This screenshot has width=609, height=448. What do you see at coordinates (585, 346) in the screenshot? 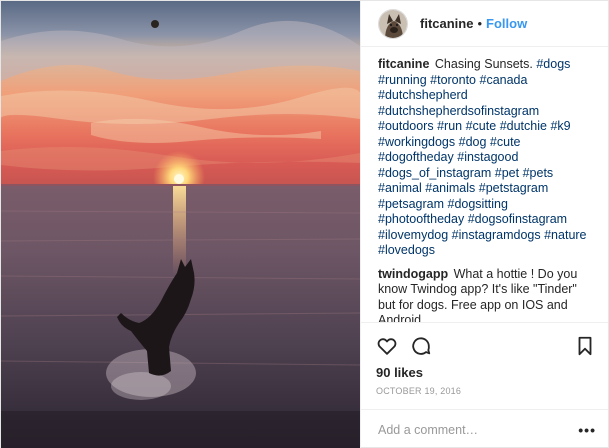
I see `bookmark-icon` at bounding box center [585, 346].